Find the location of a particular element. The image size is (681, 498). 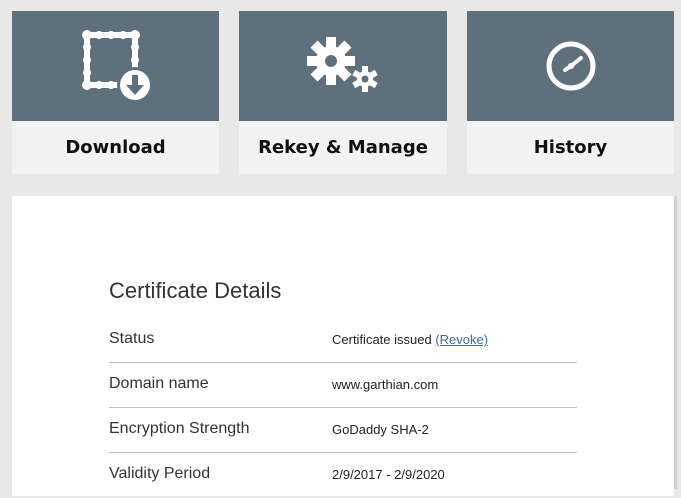

status-value: Certificate issued is located at coordinates (384, 339).